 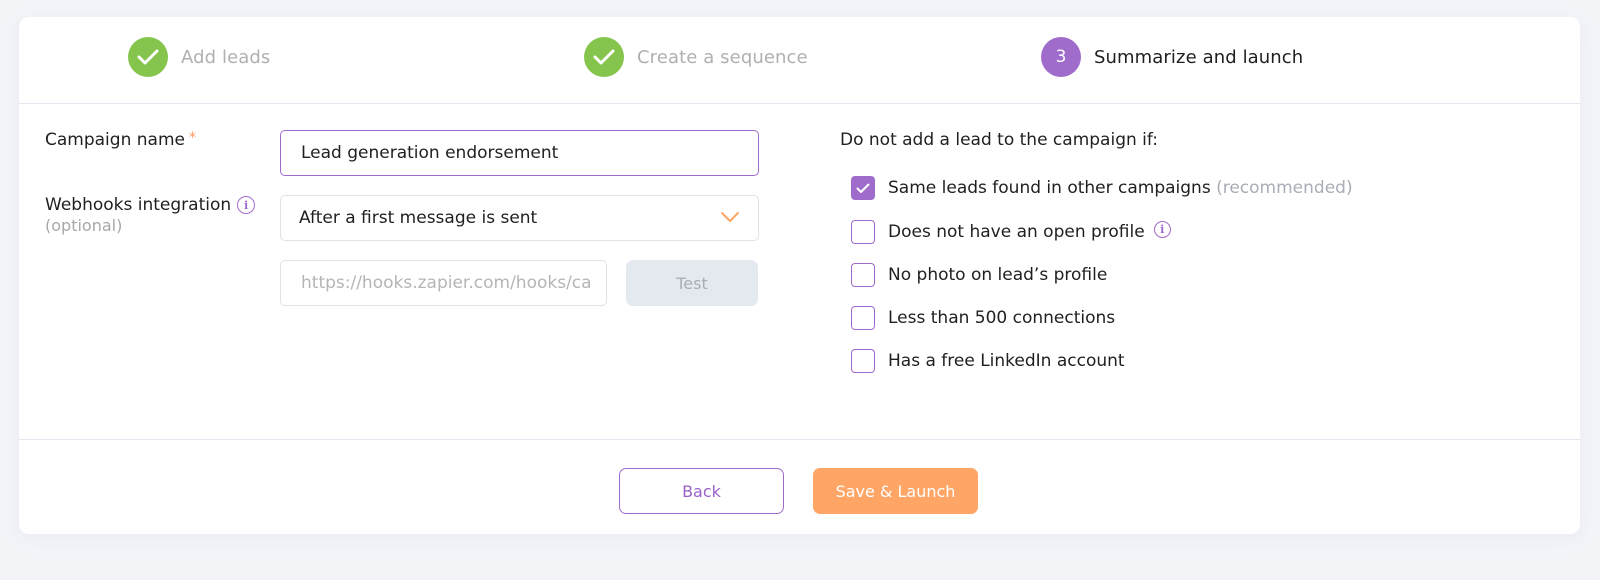 I want to click on webhooks-label: Webhooks integration i (optional), so click(x=150, y=215).